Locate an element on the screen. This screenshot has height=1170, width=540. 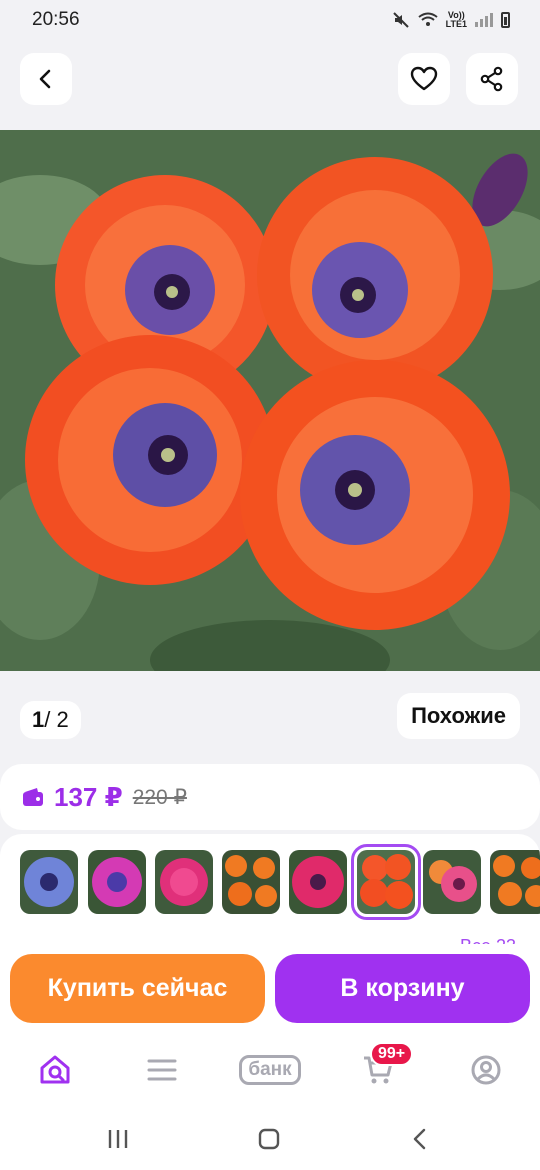
back-icon is located at coordinates (45, 79).